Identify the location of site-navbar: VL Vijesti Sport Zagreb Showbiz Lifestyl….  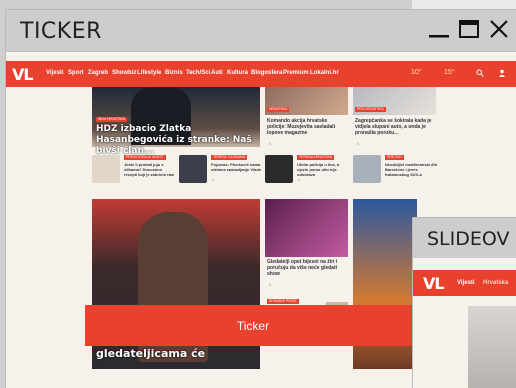
(261, 74).